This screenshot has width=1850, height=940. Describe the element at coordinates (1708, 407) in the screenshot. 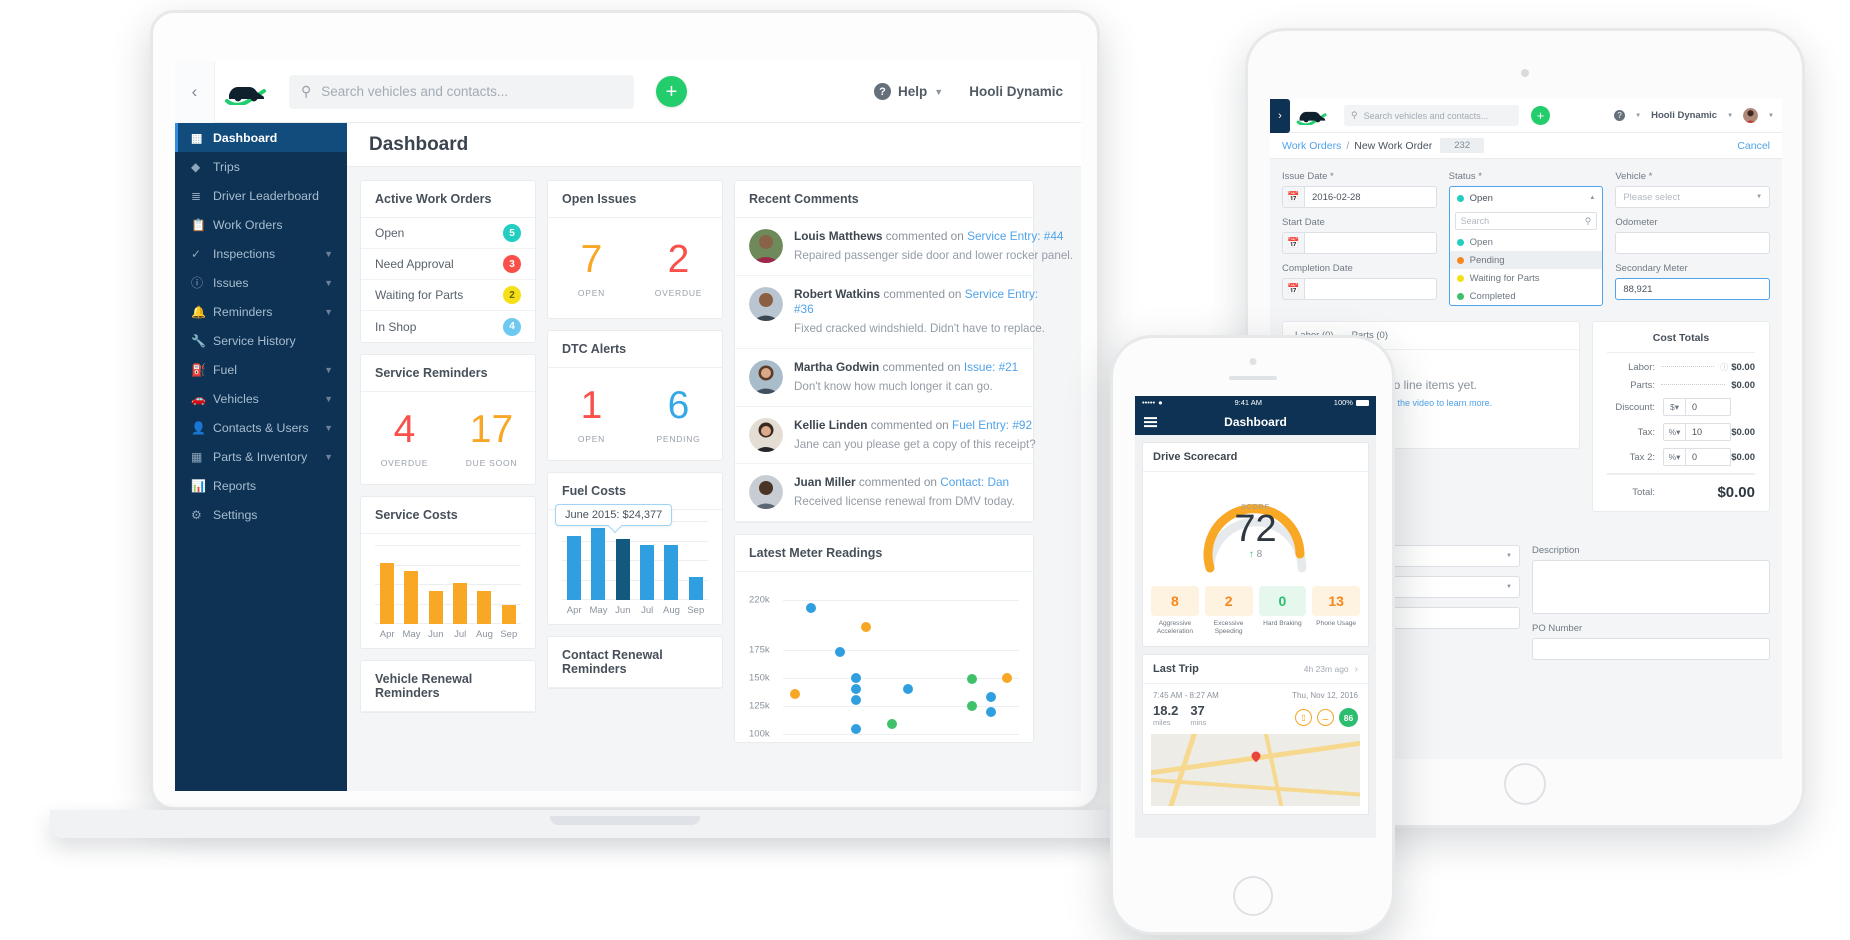

I see `discount-value: 0` at that location.